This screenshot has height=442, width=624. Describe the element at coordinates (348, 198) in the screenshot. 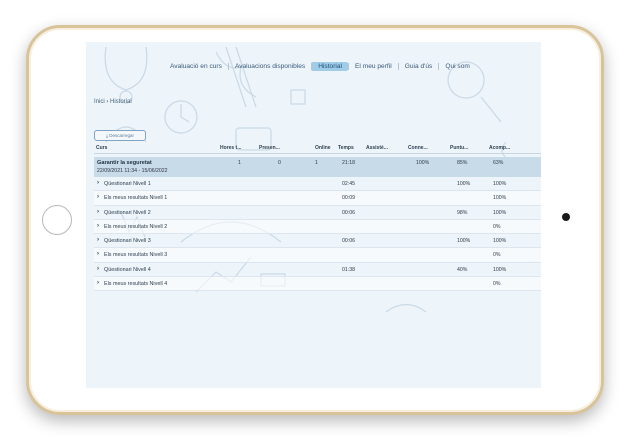

I see `row-temps: 00:09` at that location.